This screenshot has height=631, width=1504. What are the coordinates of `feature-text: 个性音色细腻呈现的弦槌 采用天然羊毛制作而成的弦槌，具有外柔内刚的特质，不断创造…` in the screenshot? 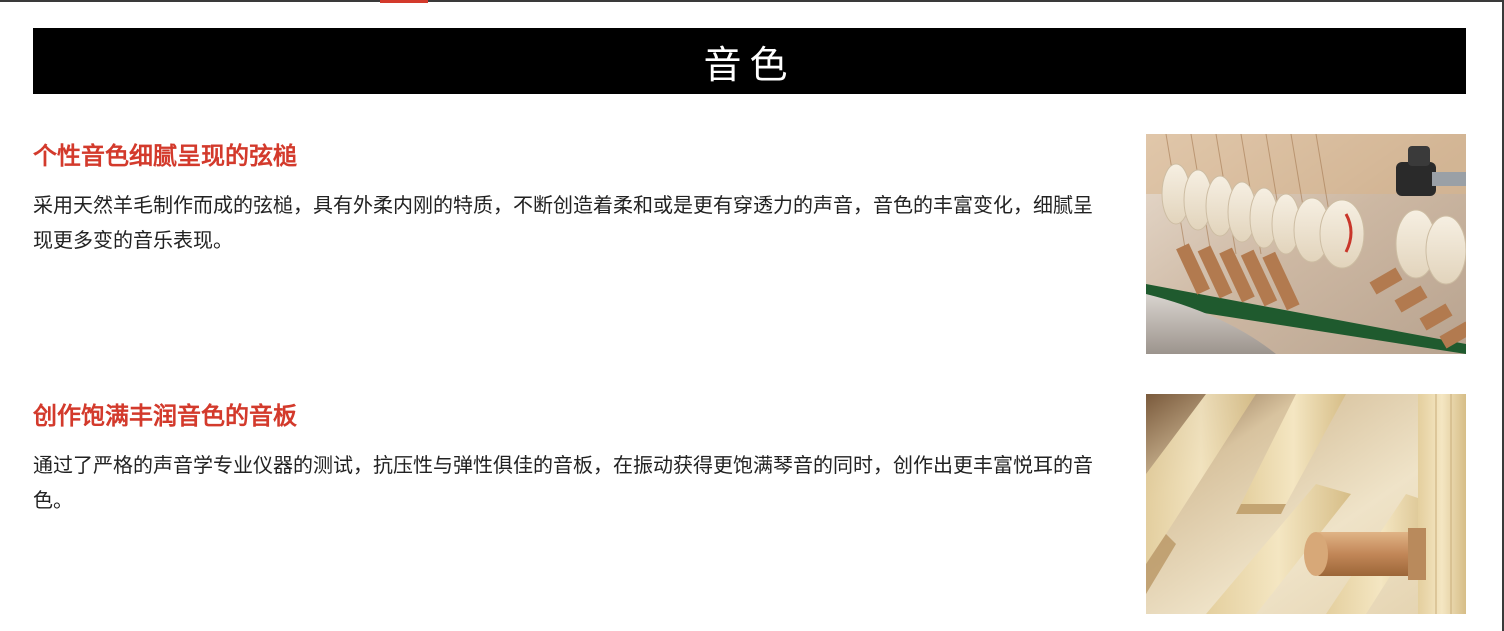 It's located at (570, 196).